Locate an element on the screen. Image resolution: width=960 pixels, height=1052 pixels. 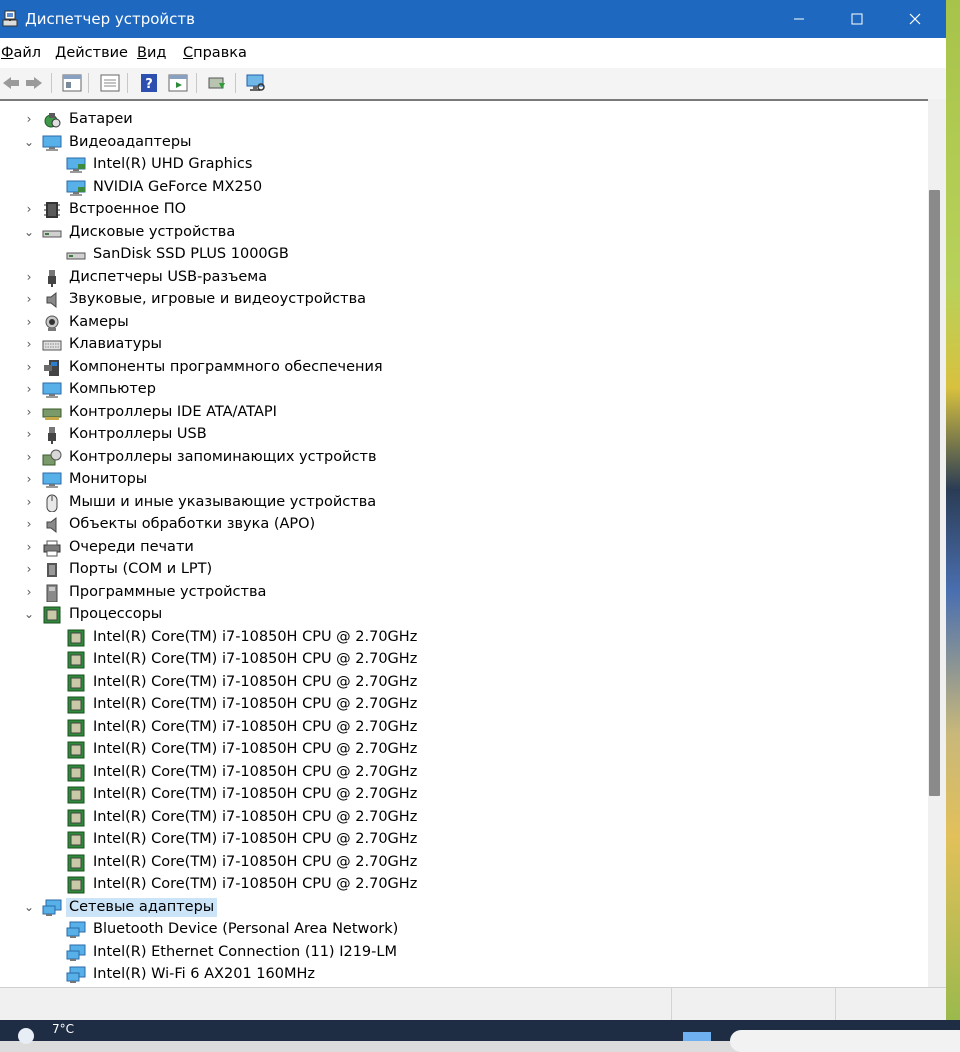
tree-category: › Встроенное ПО is located at coordinates (464, 210).